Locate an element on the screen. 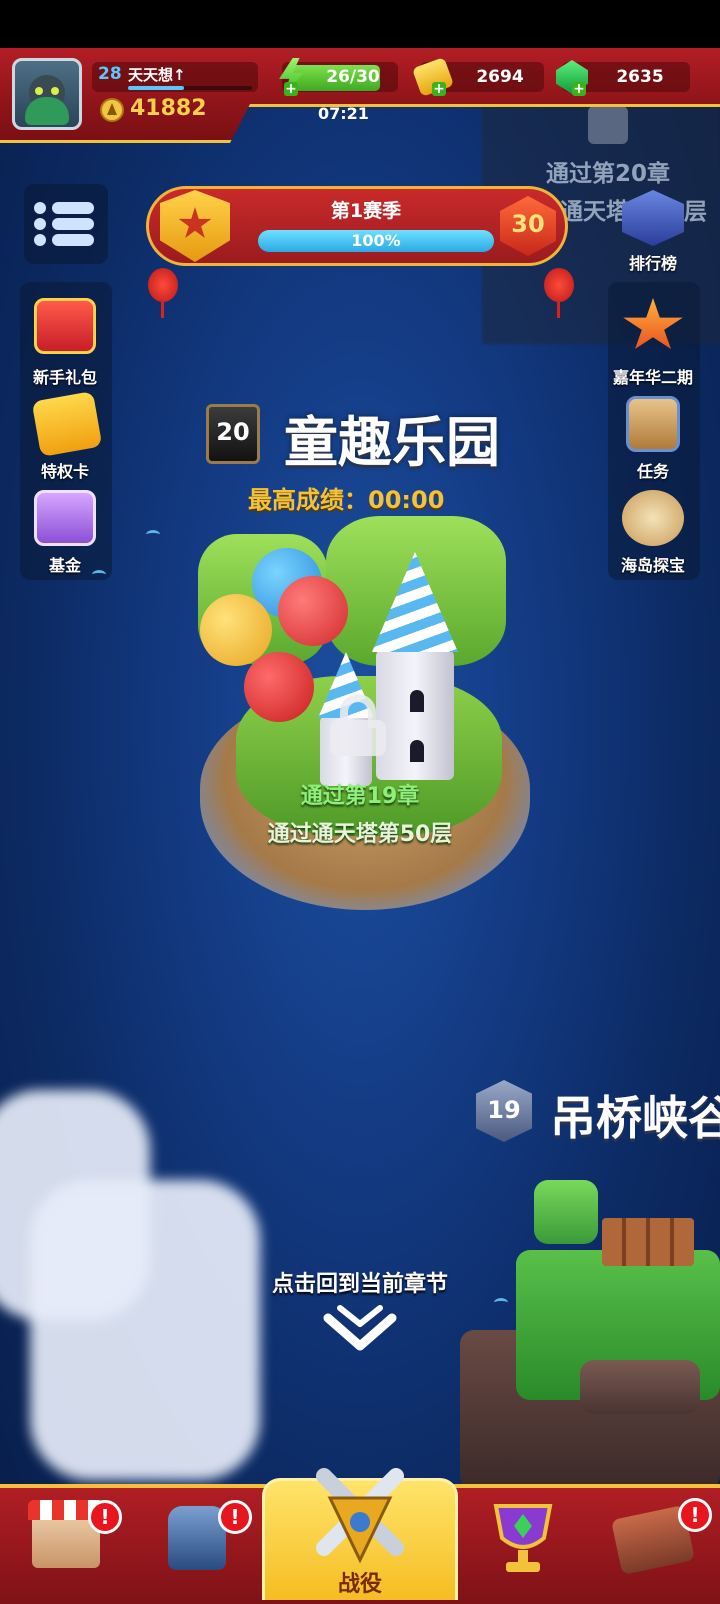  chevron-down-icon is located at coordinates (360, 1332).